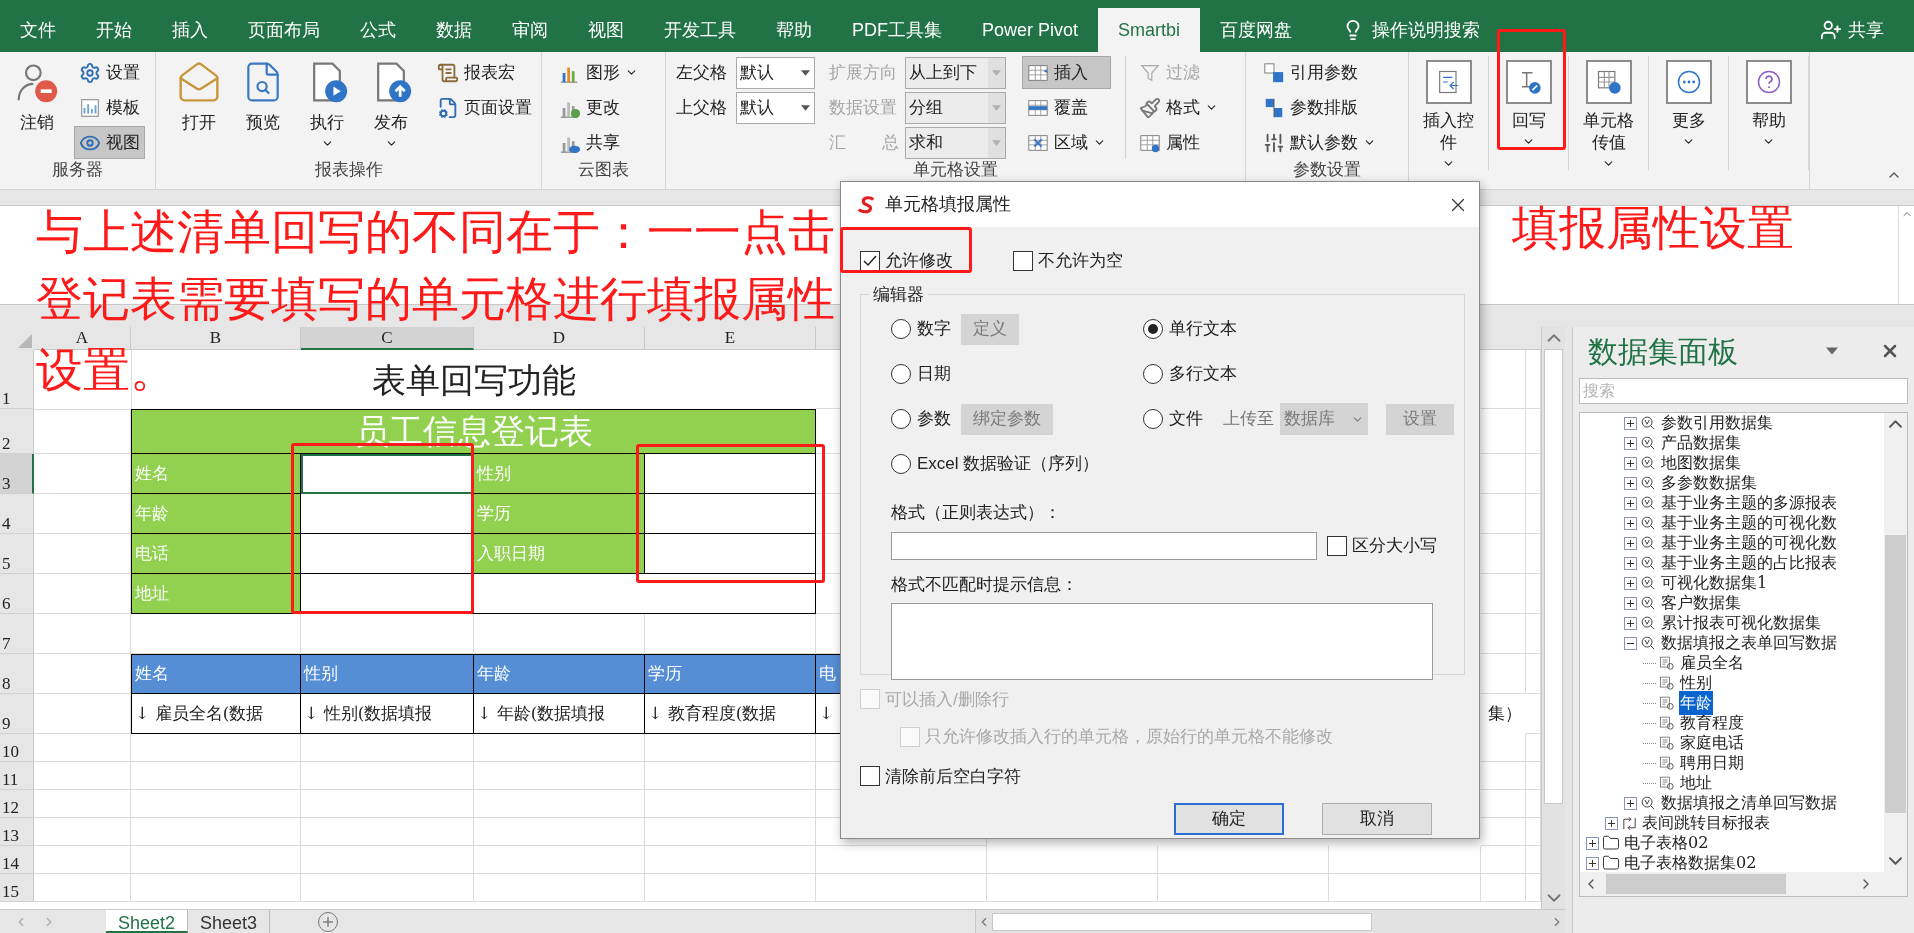 This screenshot has width=1914, height=933. What do you see at coordinates (1203, 374) in the screenshot?
I see `radio-label: 多行文本` at bounding box center [1203, 374].